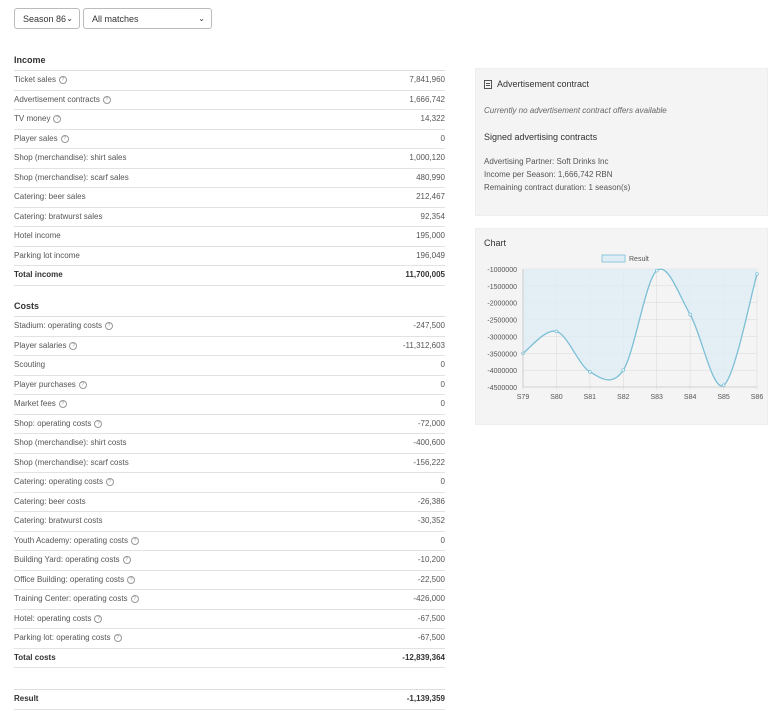 The height and width of the screenshot is (714, 768). Describe the element at coordinates (427, 99) in the screenshot. I see `row-value: 1,666,742` at that location.